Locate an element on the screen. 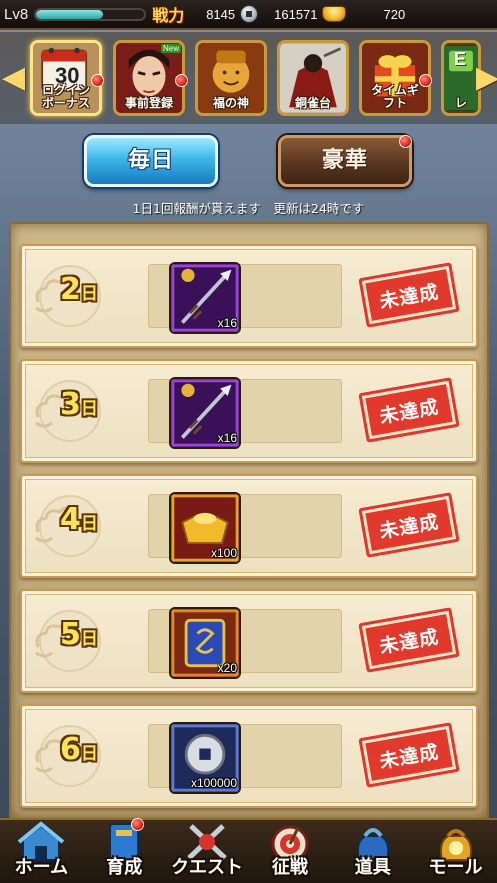 This screenshot has height=883, width=497. bottom-navigation: ホーム 育成 クエスト 征戦 道具 モール is located at coordinates (248, 850).